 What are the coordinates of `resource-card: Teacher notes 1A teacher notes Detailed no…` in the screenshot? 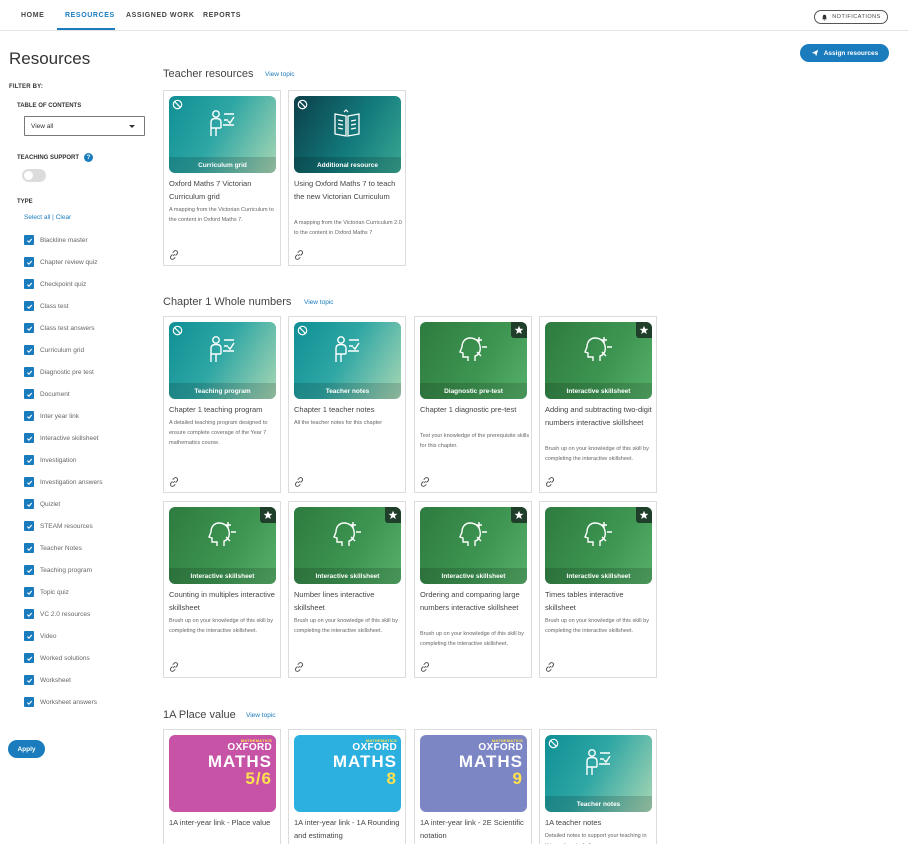 It's located at (598, 786).